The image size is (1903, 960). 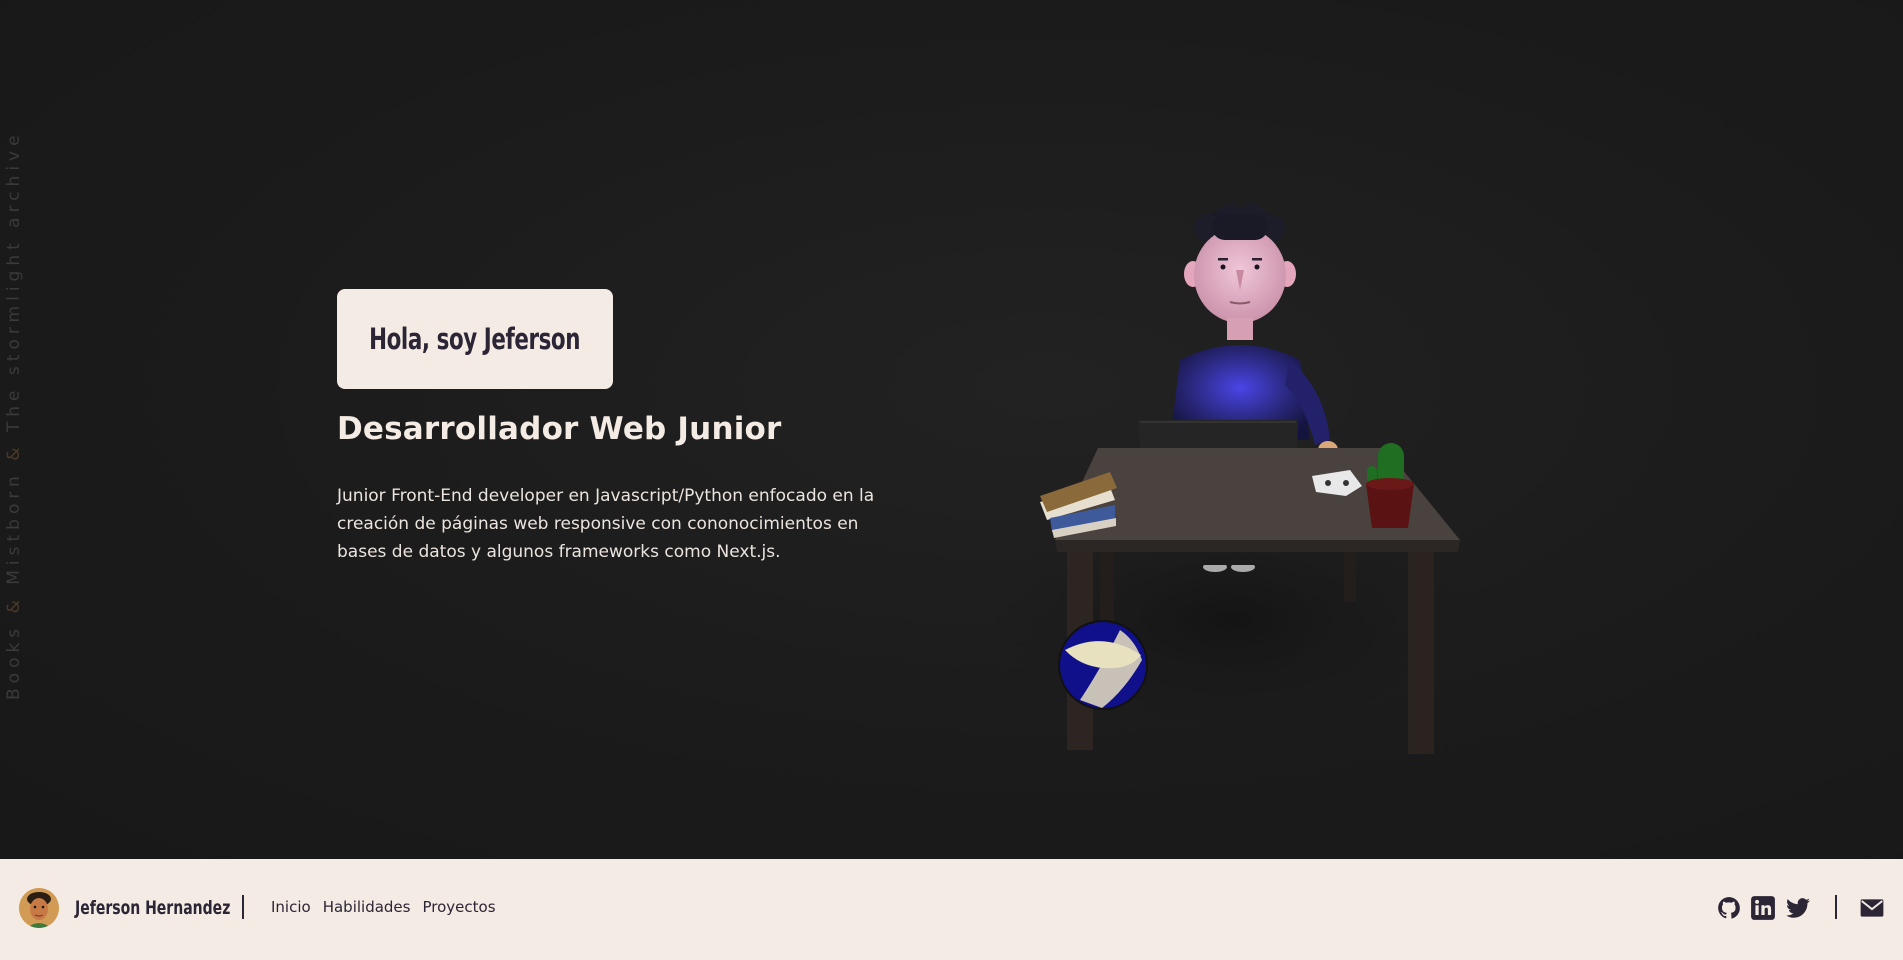 I want to click on side-text-part: The stormlight archive, so click(x=14, y=286).